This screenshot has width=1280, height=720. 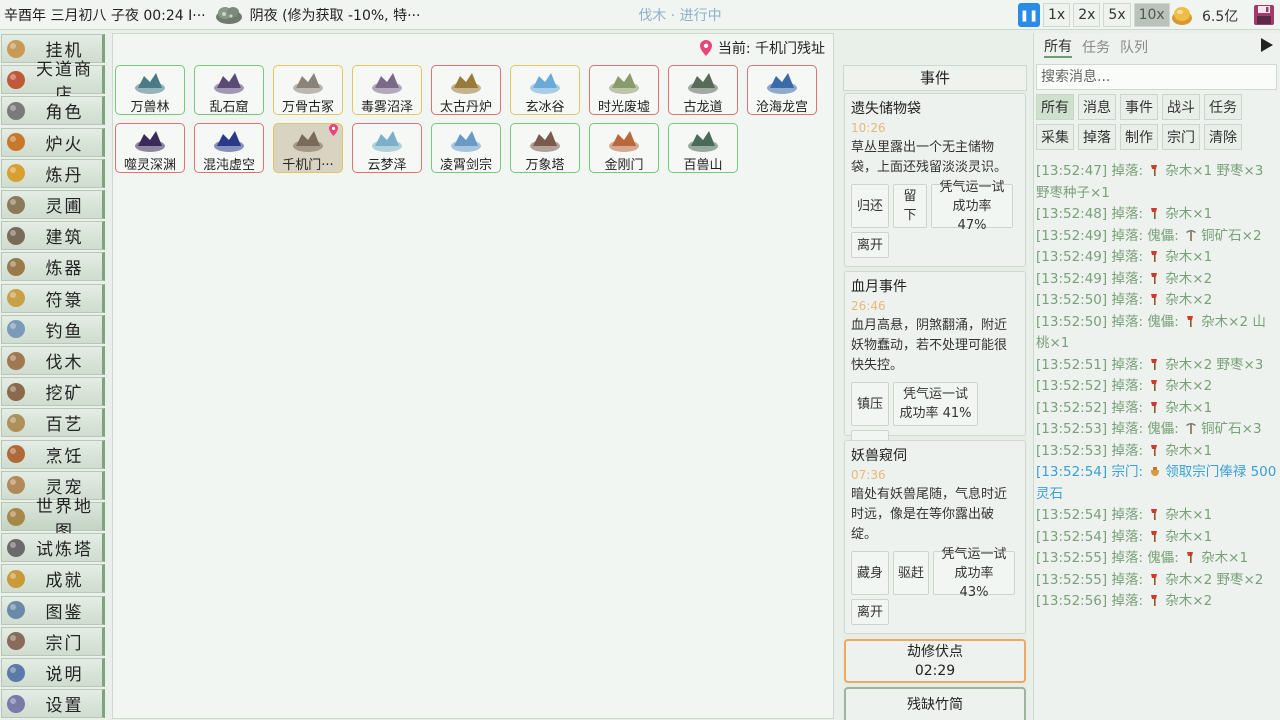 I want to click on sidebar-item-3: 炉火, so click(x=53, y=142).